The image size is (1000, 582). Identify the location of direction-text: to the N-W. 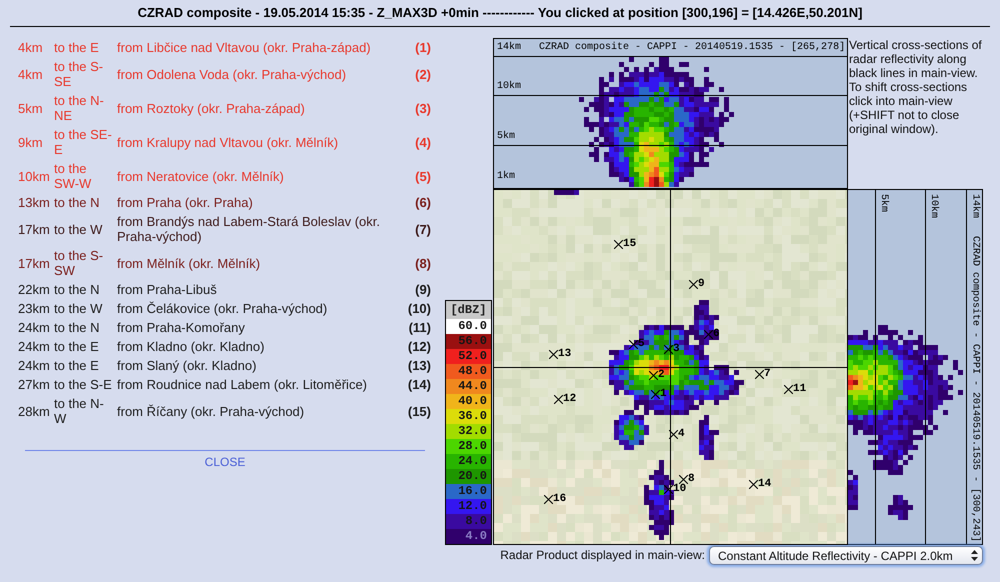
(79, 411).